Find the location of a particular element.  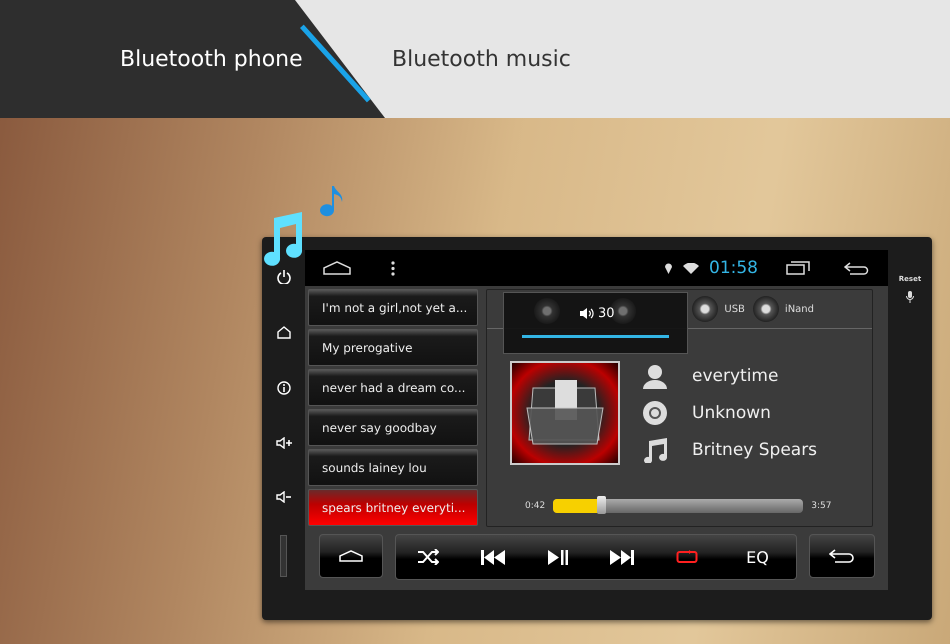

wifi-icon is located at coordinates (691, 268).